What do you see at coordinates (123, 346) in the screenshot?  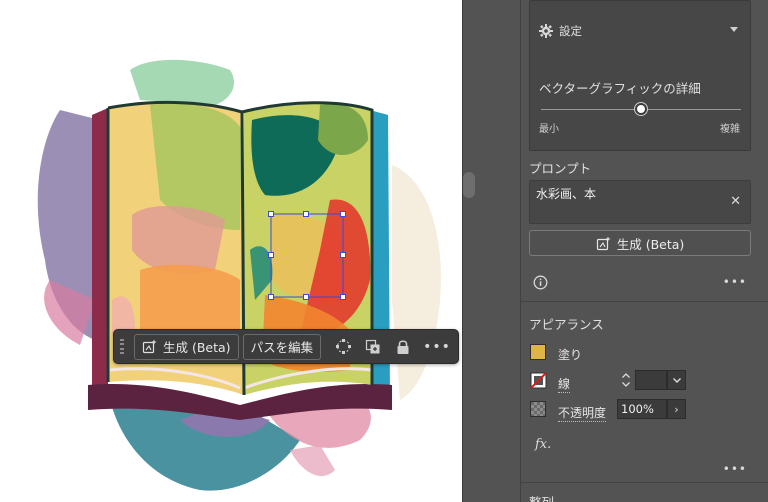 I see `drag-grip-icon` at bounding box center [123, 346].